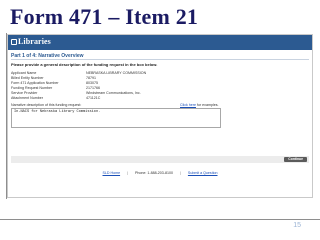 The height and width of the screenshot is (240, 320). I want to click on libraries-logo: Libraries, so click(31, 42).